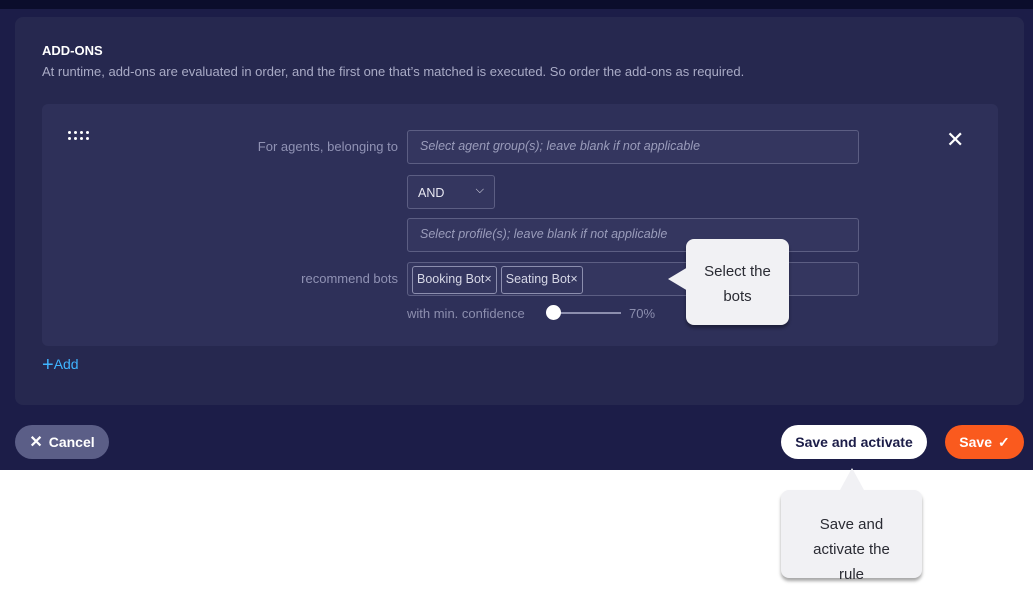  Describe the element at coordinates (451, 192) in the screenshot. I see `operator-select: AND ⌵` at that location.